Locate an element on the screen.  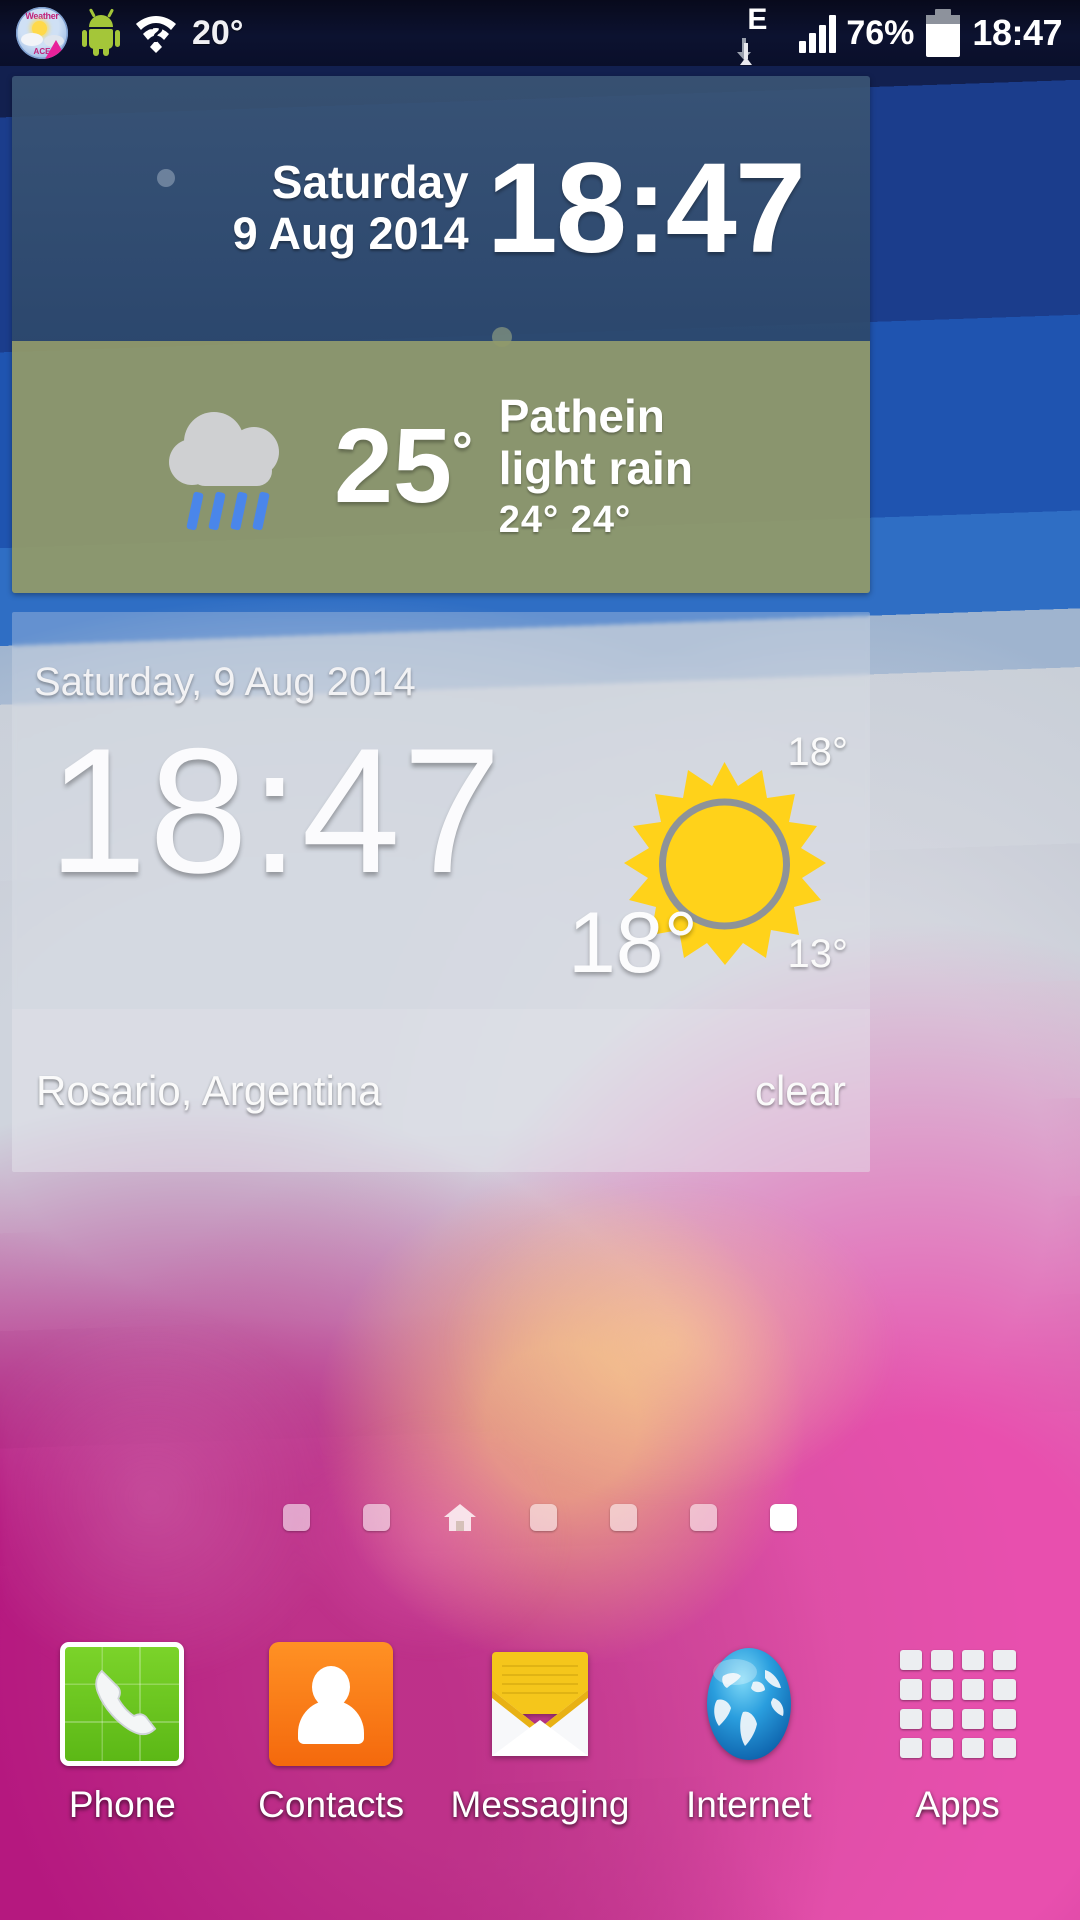
widget-temperature-degree: ° is located at coordinates (462, 451).